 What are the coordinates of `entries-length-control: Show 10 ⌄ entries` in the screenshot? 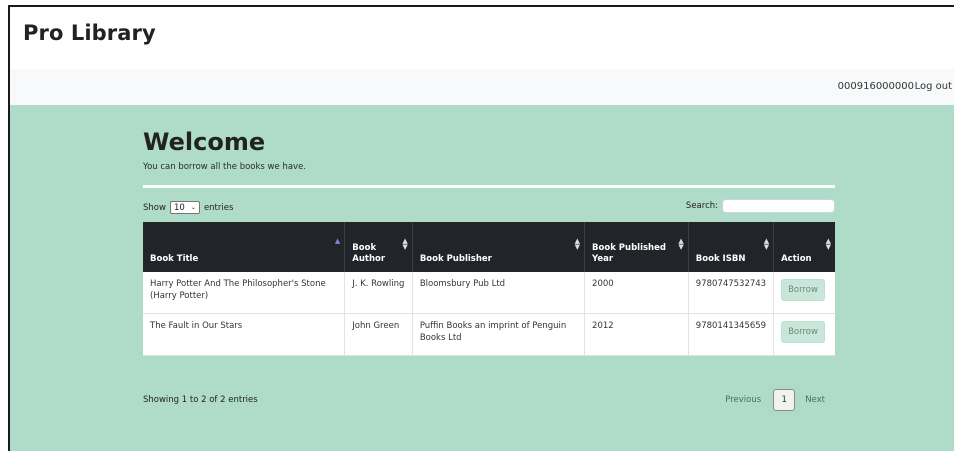 It's located at (188, 207).